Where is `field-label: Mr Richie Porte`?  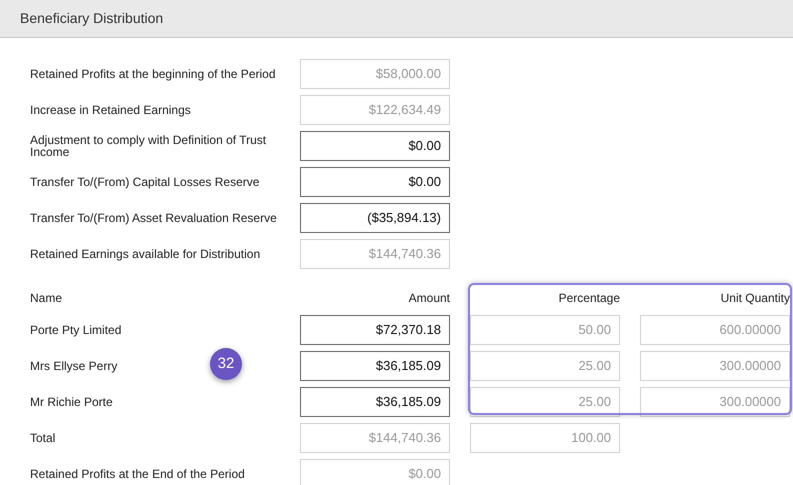
field-label: Mr Richie Porte is located at coordinates (71, 402).